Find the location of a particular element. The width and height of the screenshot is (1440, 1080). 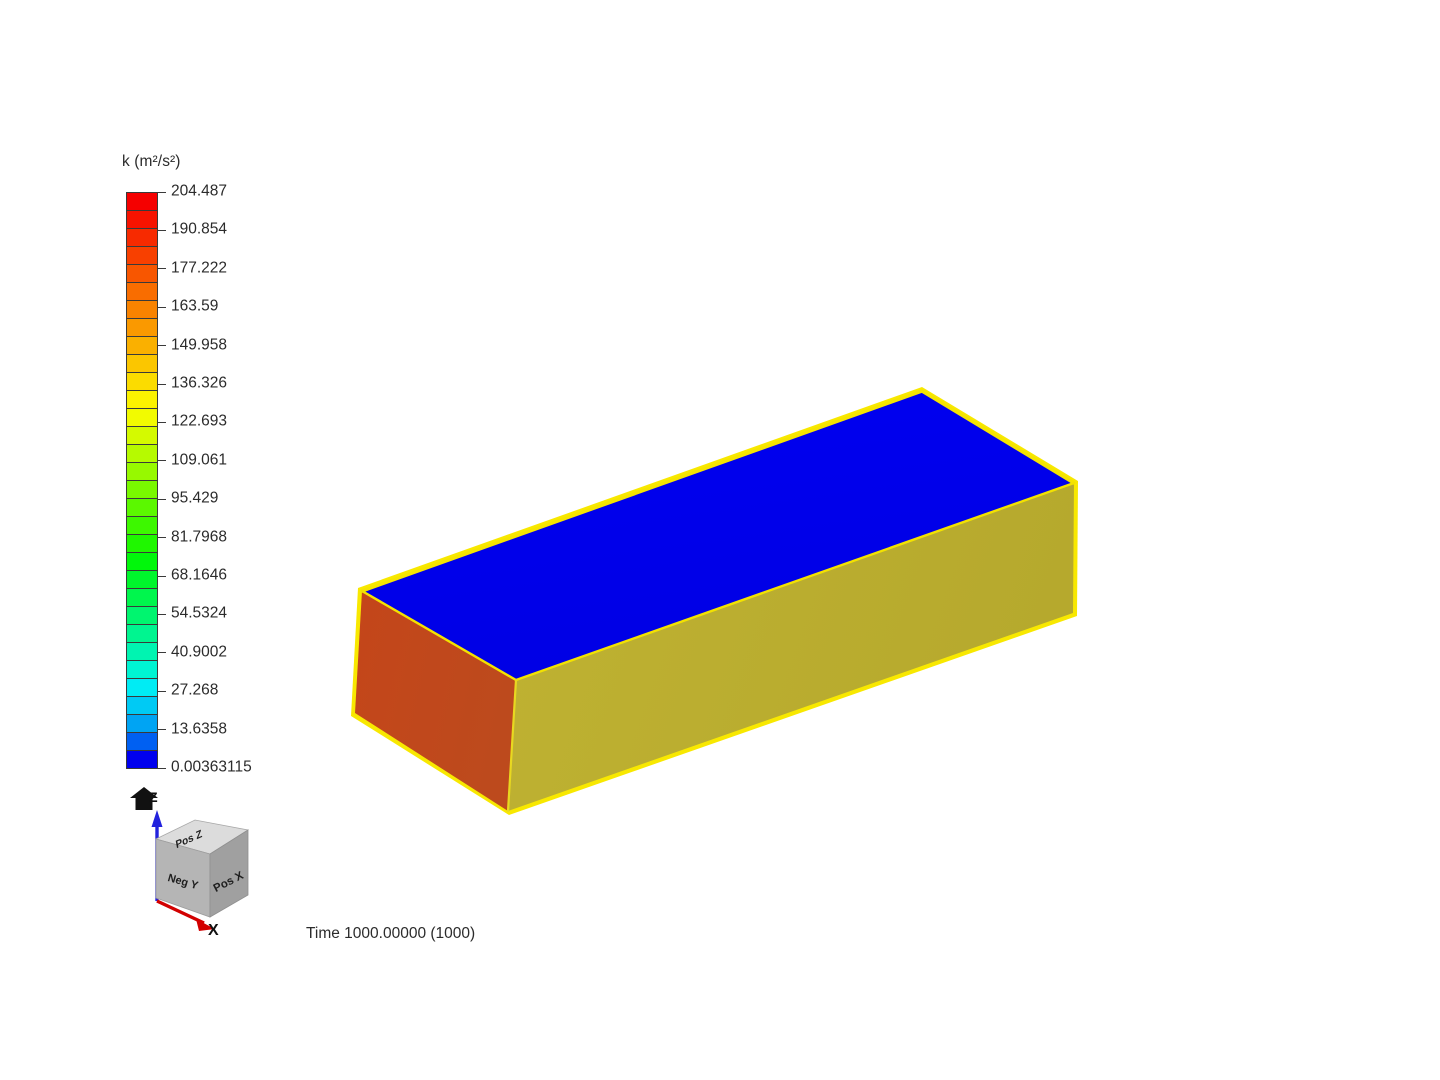

legend-tick-label: 40.9002 is located at coordinates (199, 652).